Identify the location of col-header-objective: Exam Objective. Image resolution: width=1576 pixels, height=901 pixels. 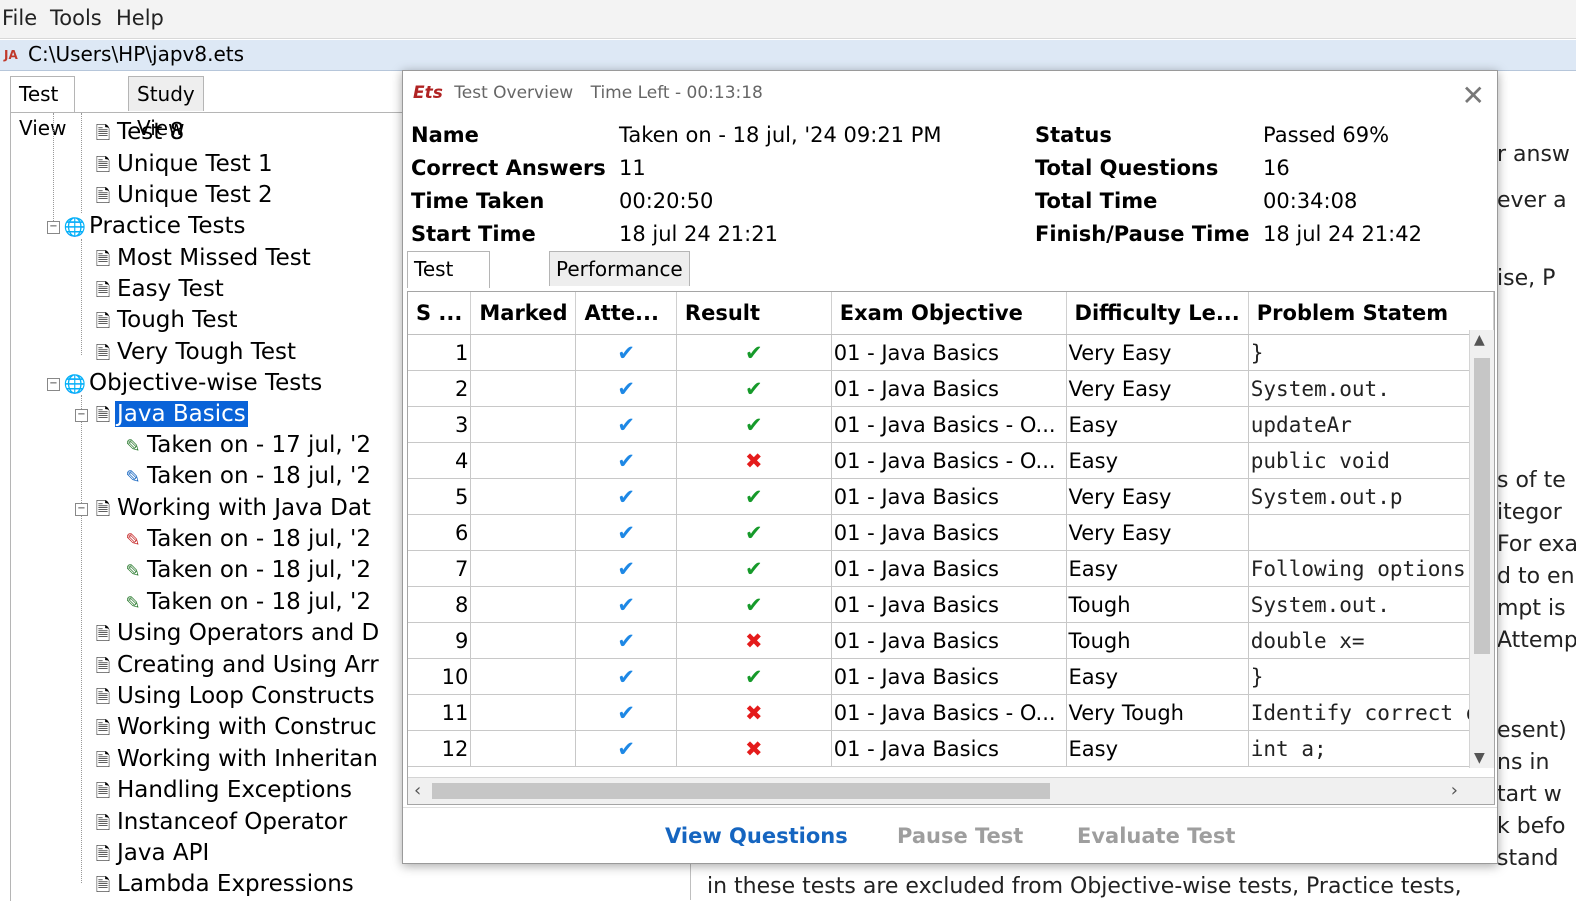
(949, 313).